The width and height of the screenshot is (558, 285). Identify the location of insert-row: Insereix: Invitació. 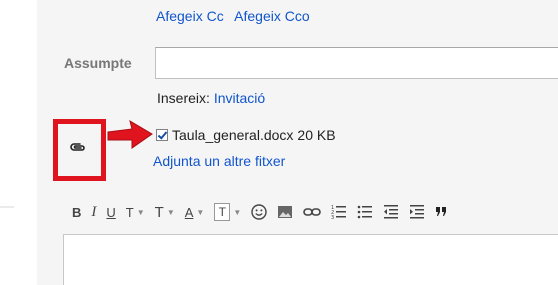
(211, 98).